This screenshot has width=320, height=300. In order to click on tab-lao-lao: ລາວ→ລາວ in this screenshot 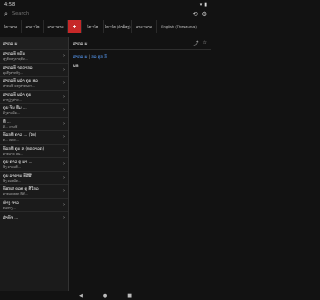, I will do `click(56, 26)`.